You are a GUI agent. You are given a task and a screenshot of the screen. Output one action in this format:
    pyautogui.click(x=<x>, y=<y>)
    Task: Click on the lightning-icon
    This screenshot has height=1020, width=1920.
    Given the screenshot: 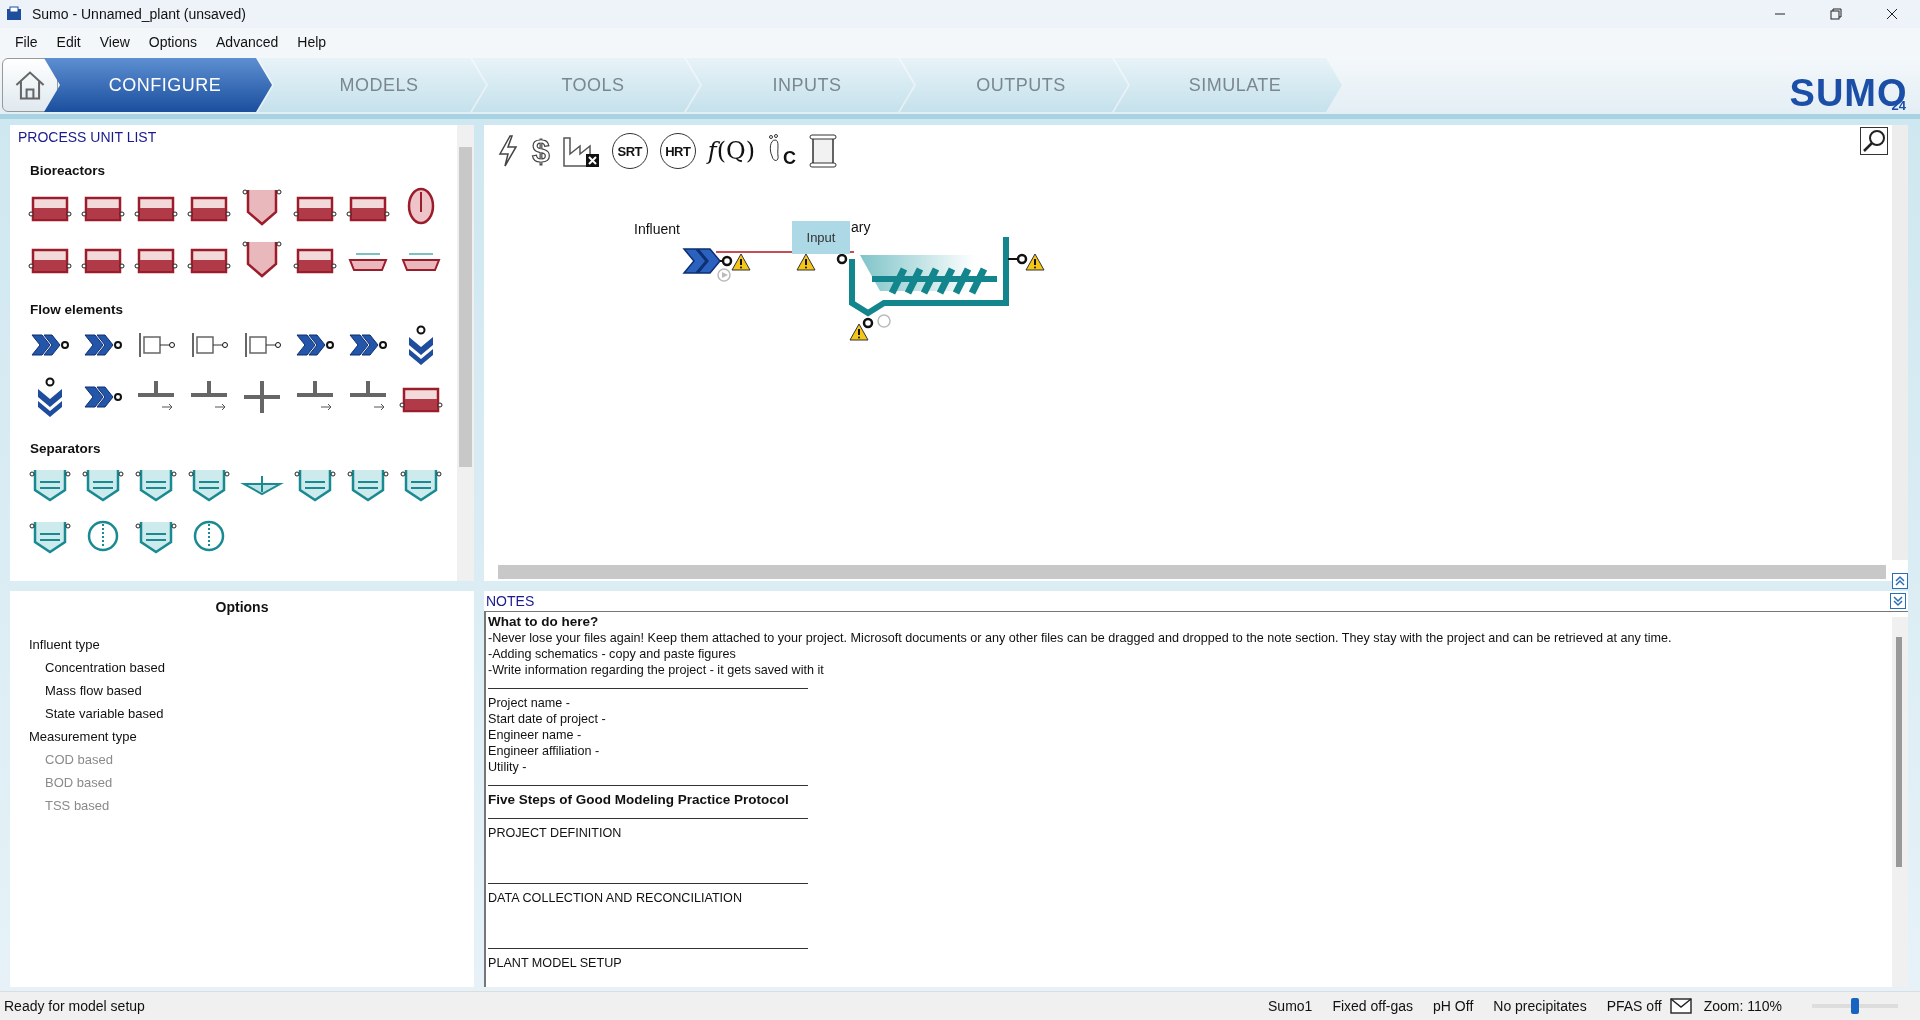 What is the action you would take?
    pyautogui.click(x=508, y=151)
    